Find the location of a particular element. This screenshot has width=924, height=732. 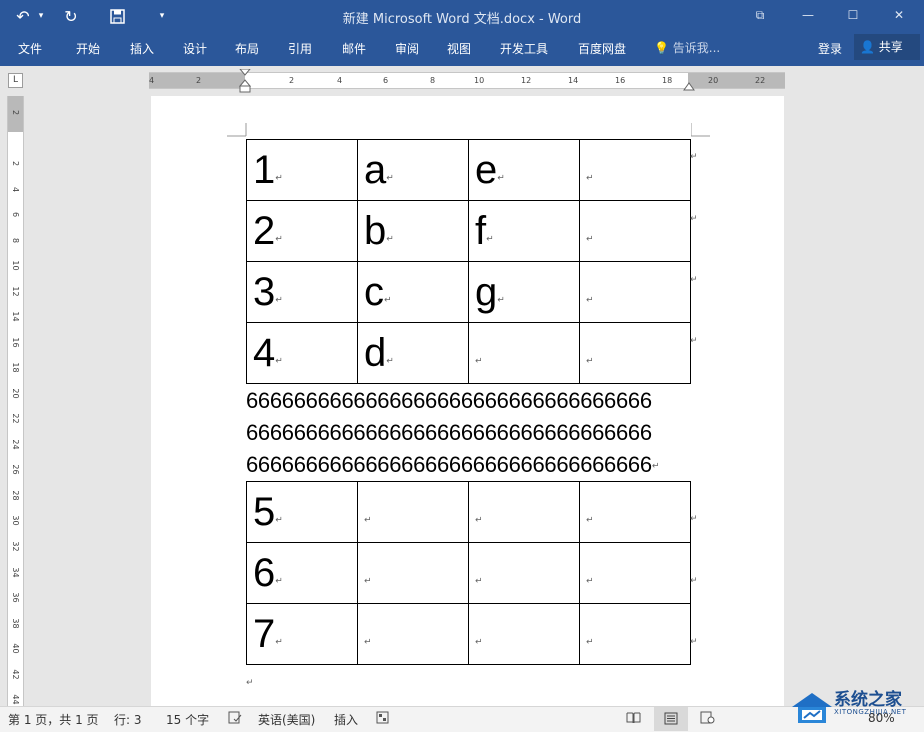

login-button: 登录 is located at coordinates (830, 48).